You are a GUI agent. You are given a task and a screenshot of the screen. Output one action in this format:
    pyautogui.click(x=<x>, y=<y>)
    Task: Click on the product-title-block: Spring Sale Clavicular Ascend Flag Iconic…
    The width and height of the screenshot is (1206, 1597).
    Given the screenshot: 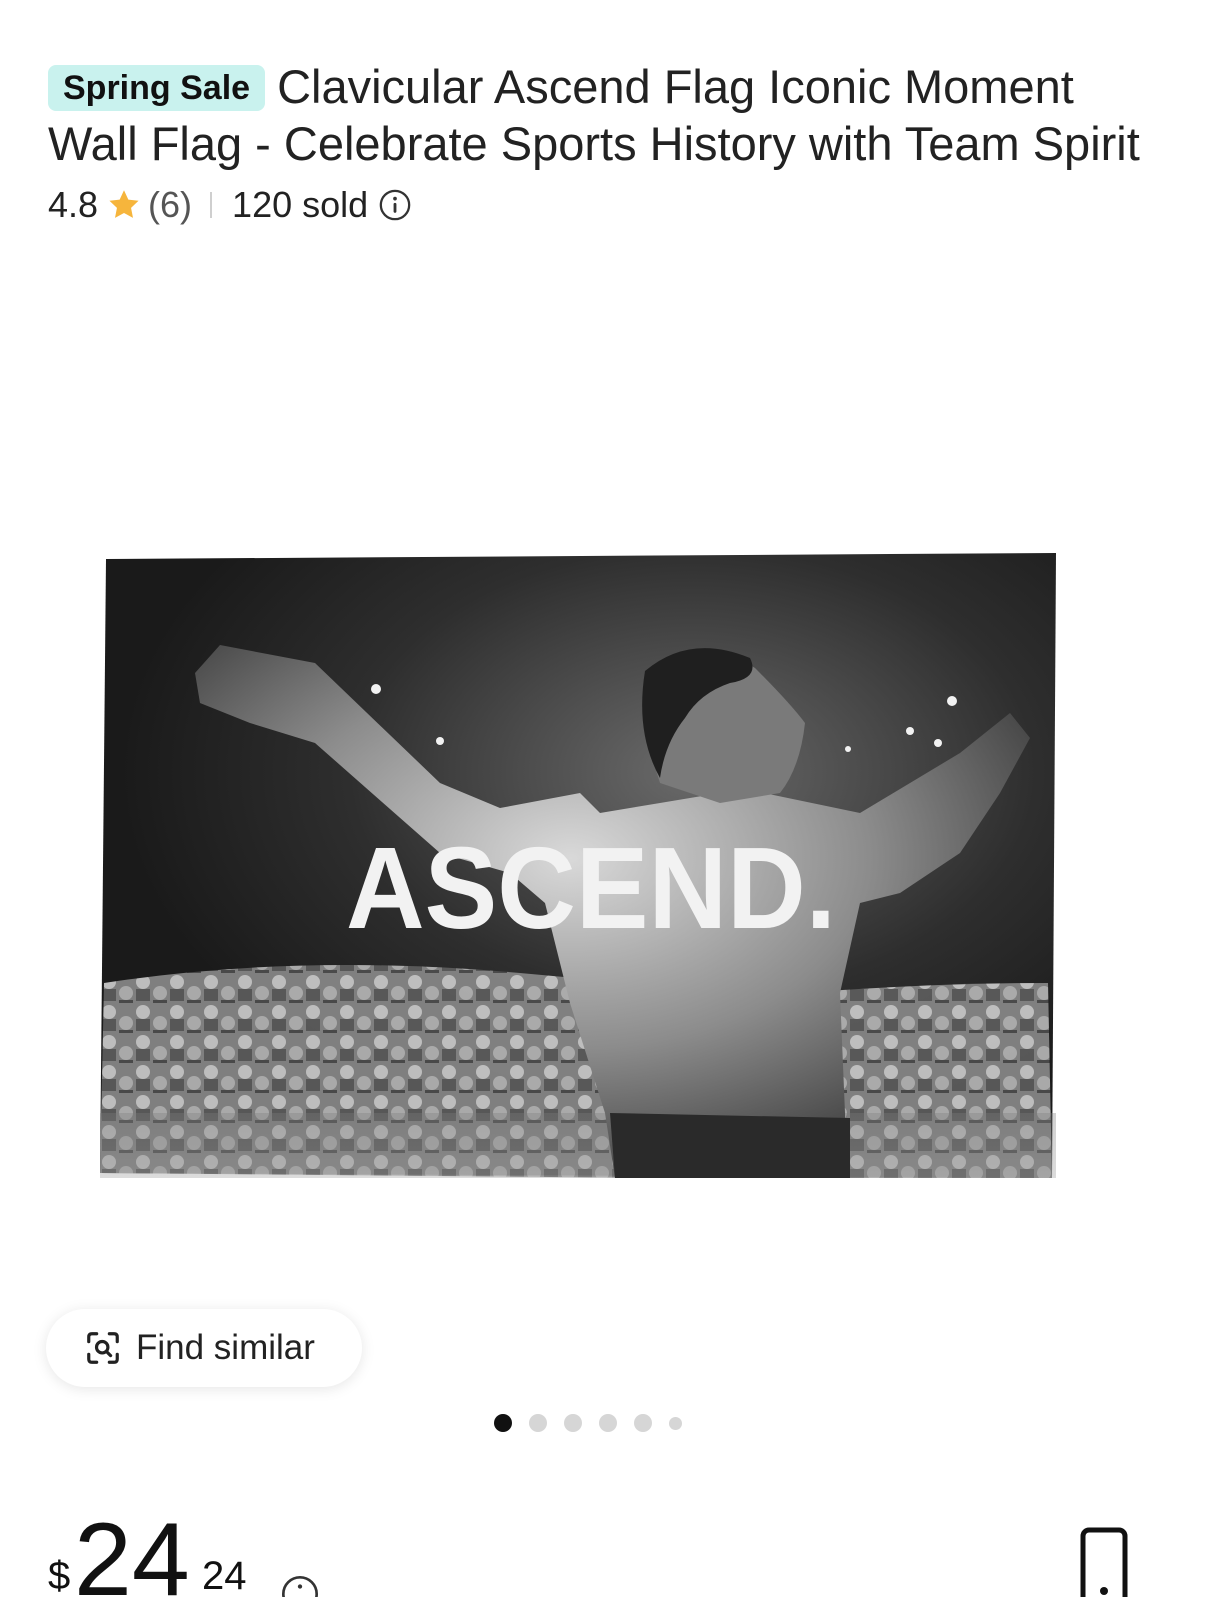 What is the action you would take?
    pyautogui.click(x=603, y=115)
    